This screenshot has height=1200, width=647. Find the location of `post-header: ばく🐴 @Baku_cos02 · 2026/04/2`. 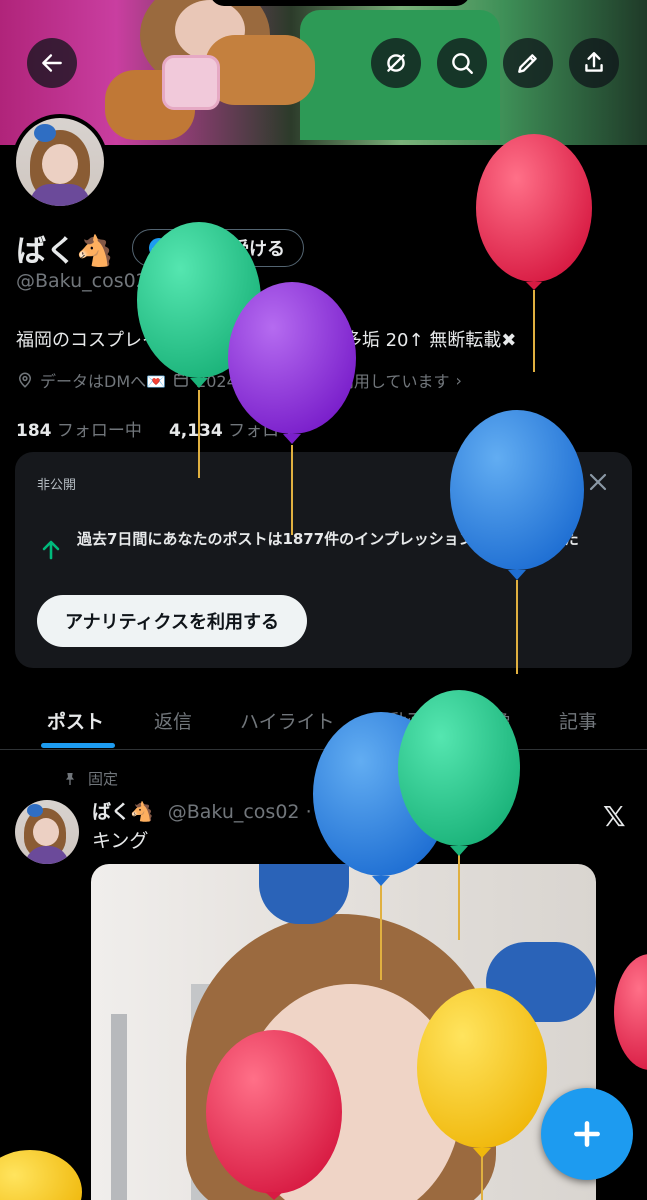

post-header: ばく🐴 @Baku_cos02 · 2026/04/2 is located at coordinates (253, 810).